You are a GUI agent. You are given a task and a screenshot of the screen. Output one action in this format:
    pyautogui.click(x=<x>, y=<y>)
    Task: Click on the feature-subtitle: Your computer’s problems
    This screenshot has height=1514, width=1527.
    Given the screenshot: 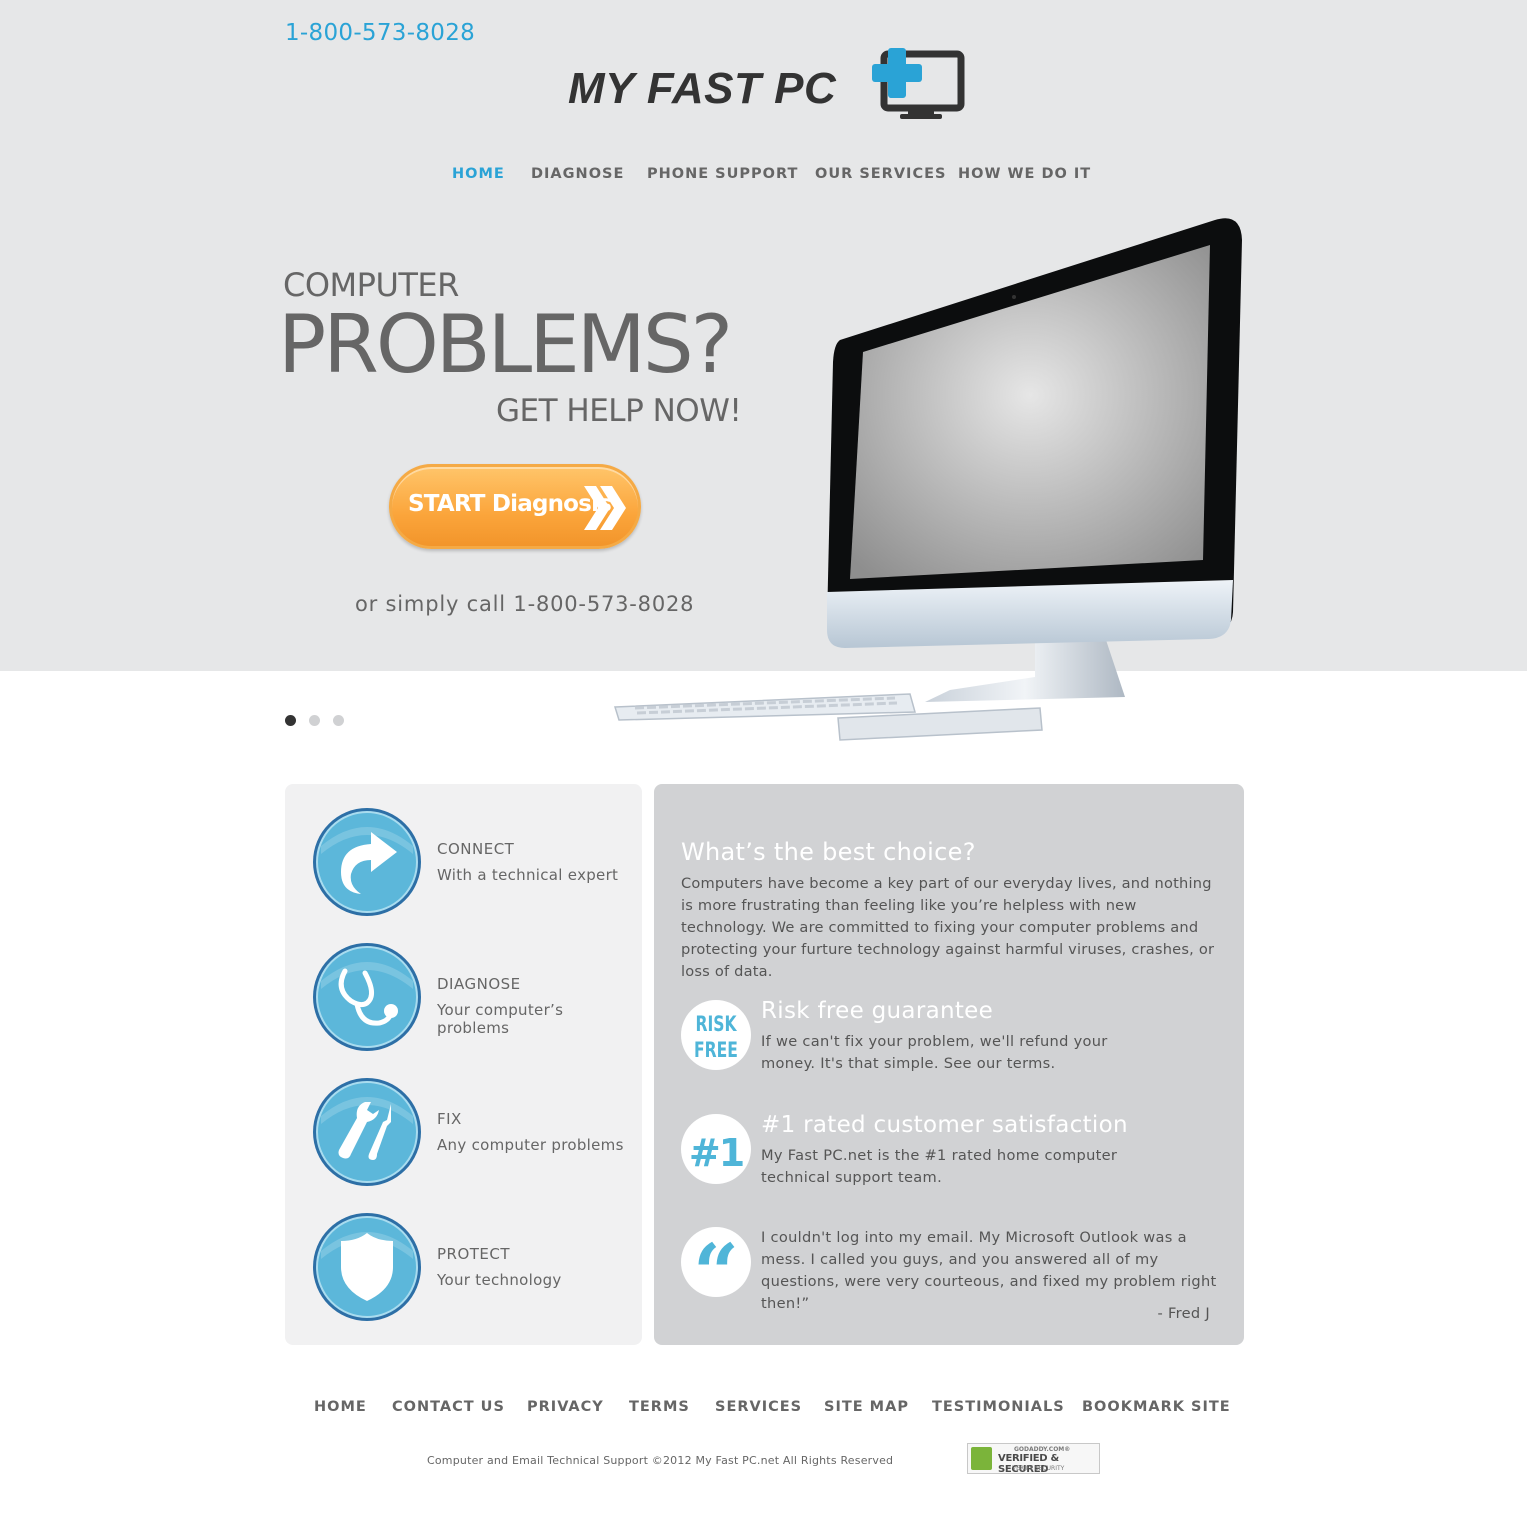 What is the action you would take?
    pyautogui.click(x=500, y=1019)
    